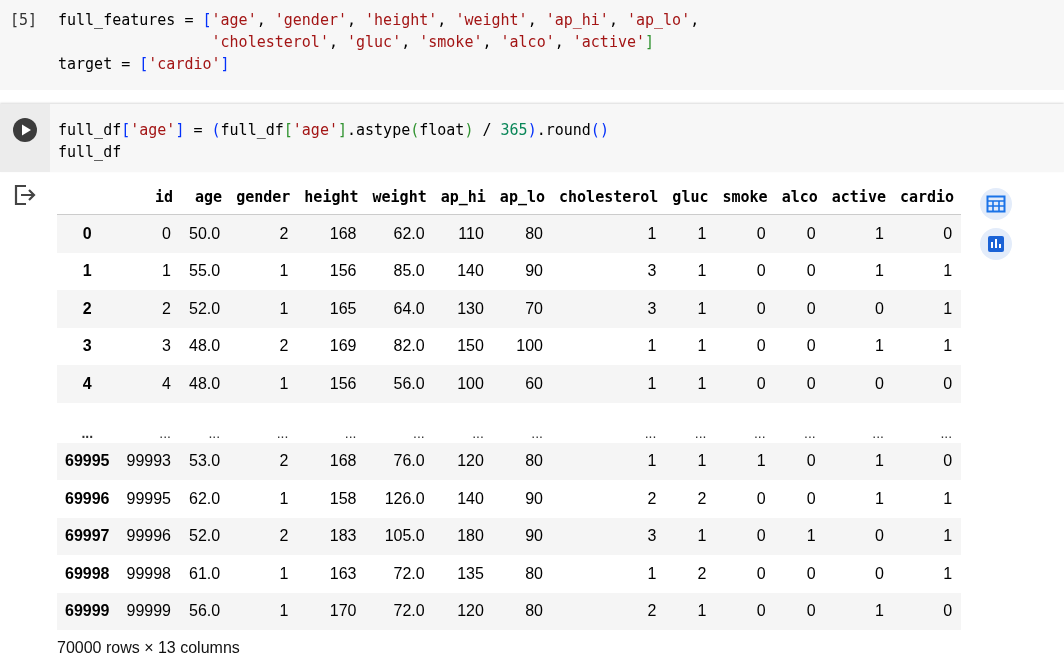  I want to click on execution-count: [5], so click(24, 20).